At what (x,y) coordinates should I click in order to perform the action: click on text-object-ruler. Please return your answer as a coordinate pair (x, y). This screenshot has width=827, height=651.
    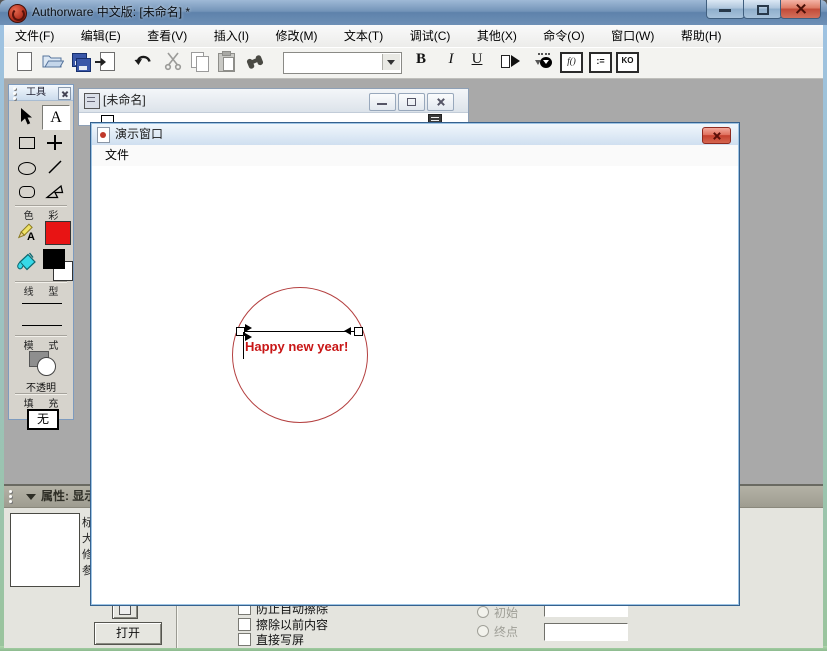
    Looking at the image, I should click on (298, 331).